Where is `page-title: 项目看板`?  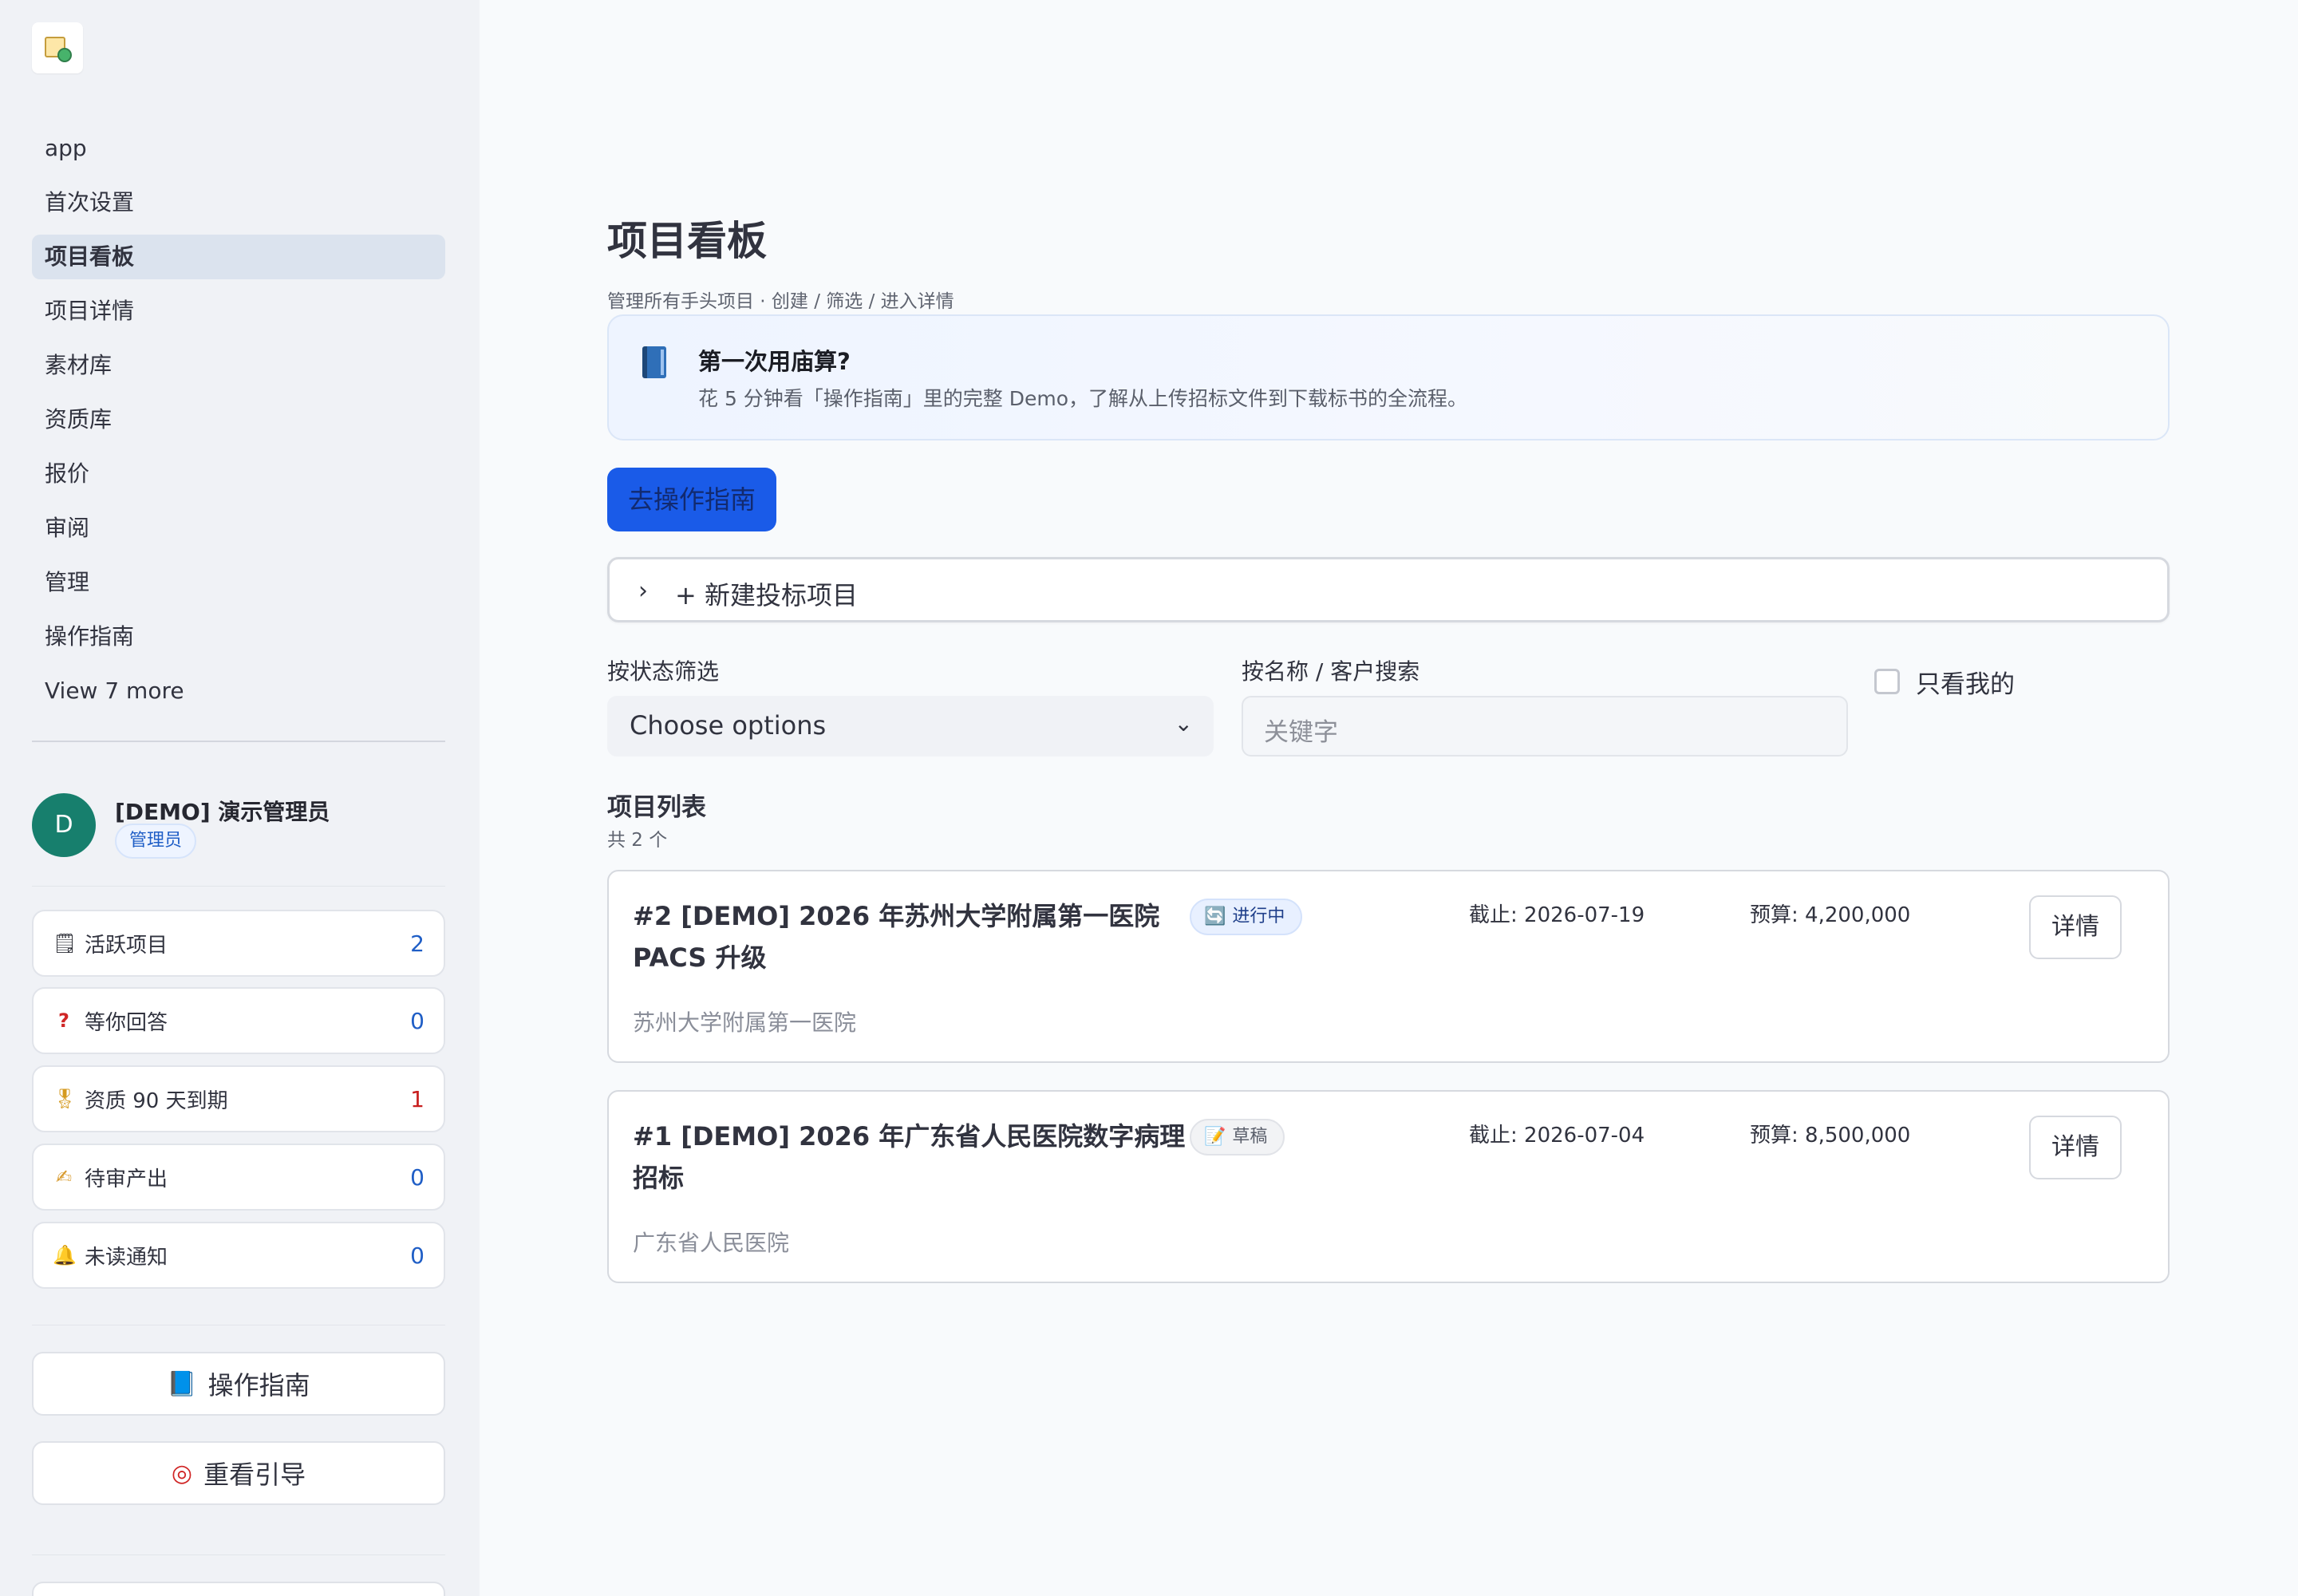 page-title: 项目看板 is located at coordinates (687, 241).